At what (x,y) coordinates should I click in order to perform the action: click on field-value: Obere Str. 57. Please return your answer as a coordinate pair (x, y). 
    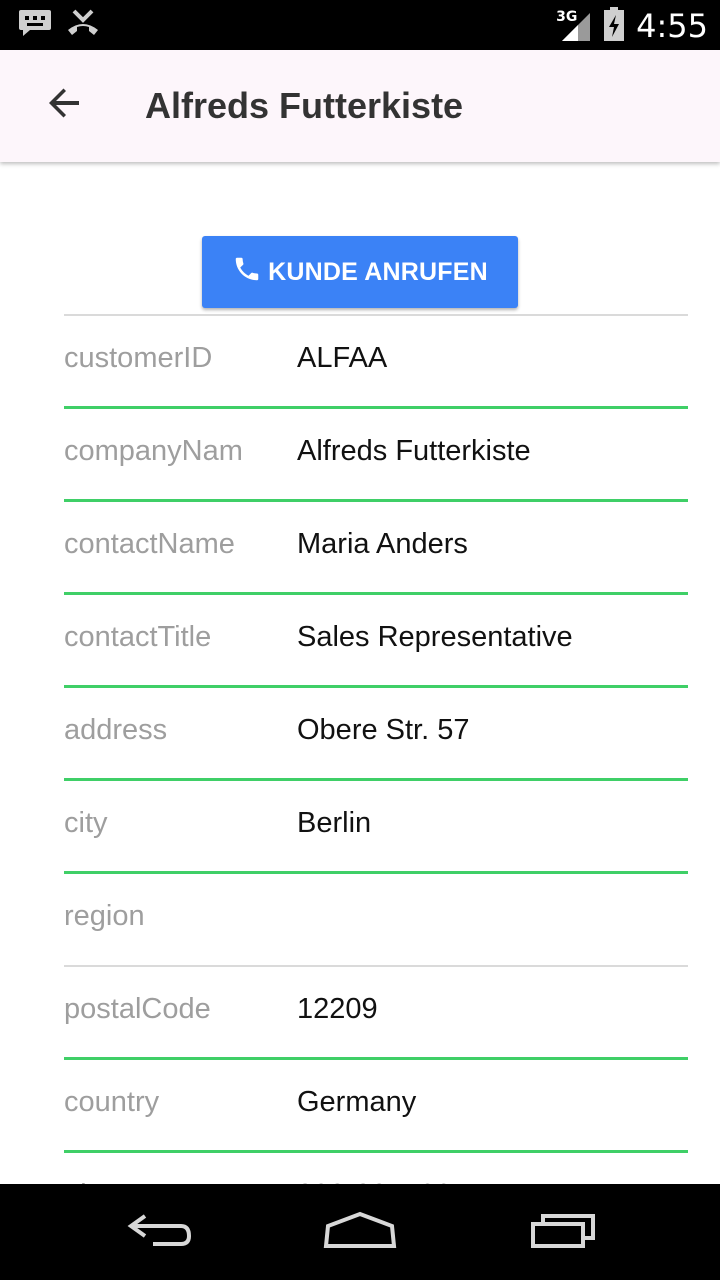
    Looking at the image, I should click on (383, 730).